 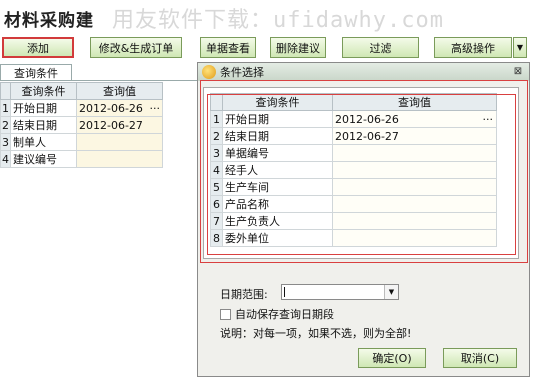 I want to click on table-row: 5 生产车间, so click(x=353, y=187).